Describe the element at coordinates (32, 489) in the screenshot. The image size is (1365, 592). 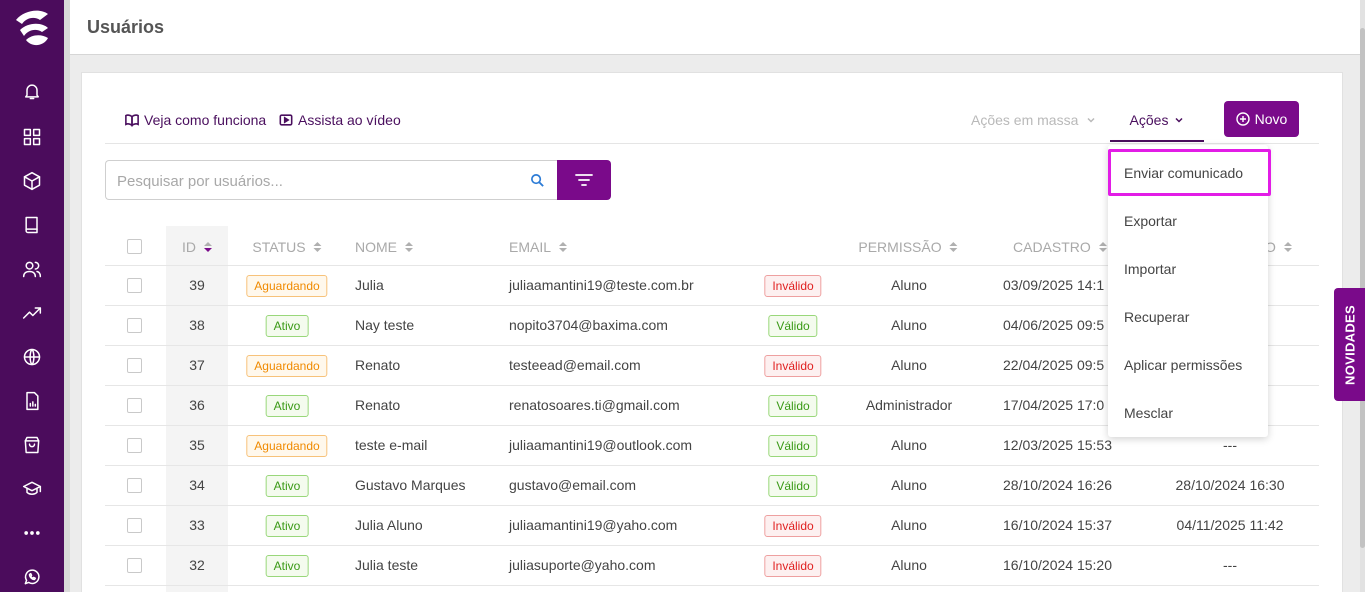
I see `graduation-cap-icon` at that location.